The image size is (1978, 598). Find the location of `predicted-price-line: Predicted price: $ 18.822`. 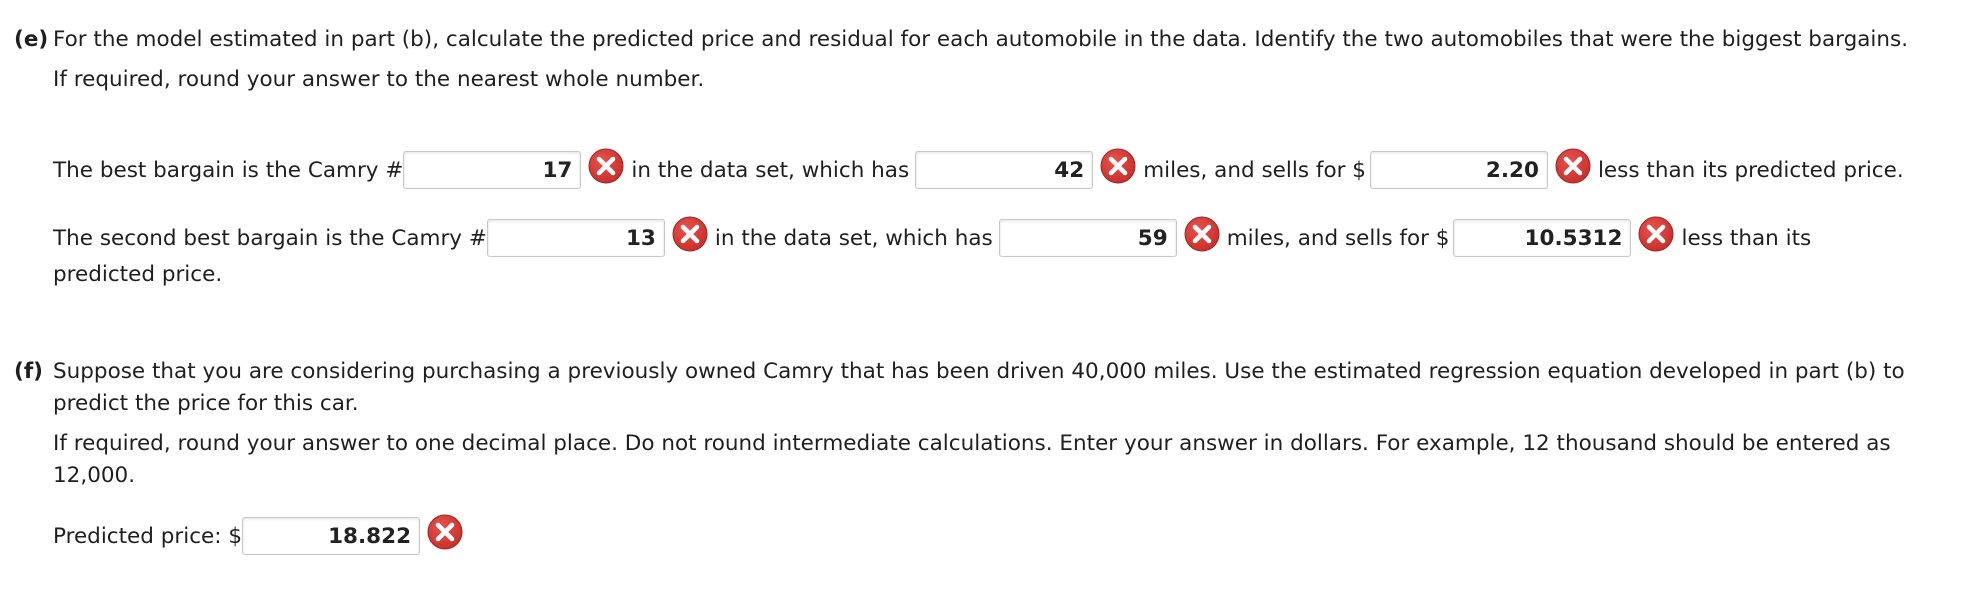

predicted-price-line: Predicted price: $ 18.822 is located at coordinates (261, 534).